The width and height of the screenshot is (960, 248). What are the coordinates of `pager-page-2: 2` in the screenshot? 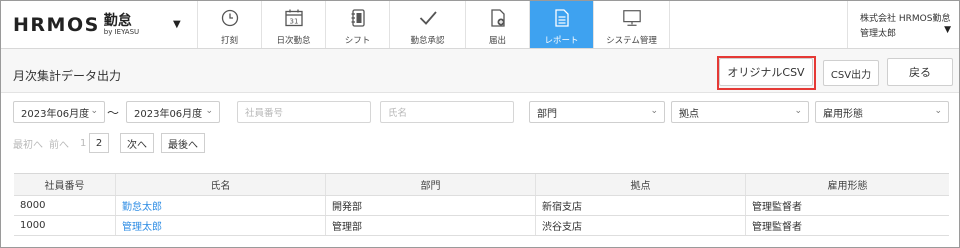 It's located at (99, 143).